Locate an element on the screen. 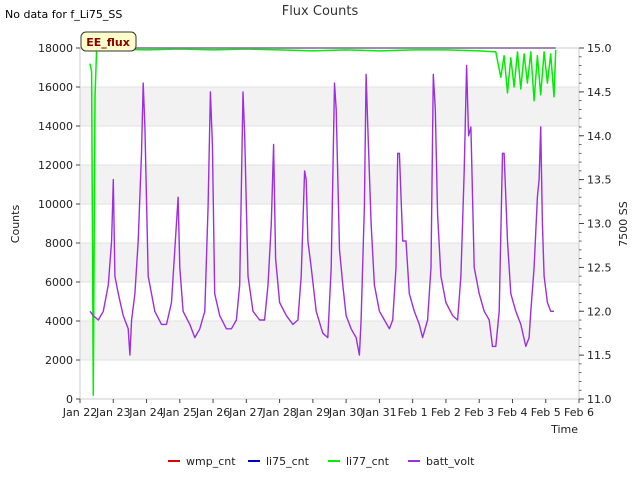 Image resolution: width=640 pixels, height=480 pixels. x-tick-label: Jan 26 is located at coordinates (212, 412).